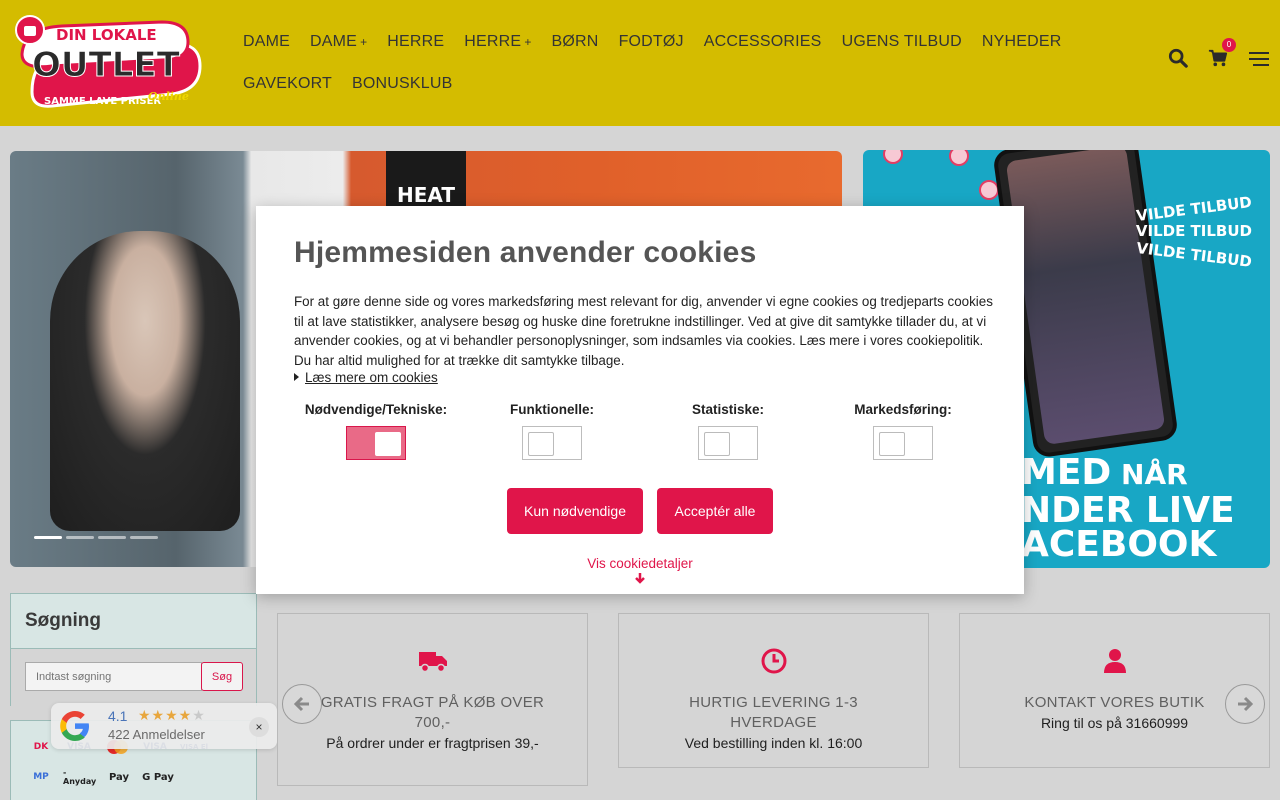  What do you see at coordinates (1229, 45) in the screenshot?
I see `cart-count-badge: 0` at bounding box center [1229, 45].